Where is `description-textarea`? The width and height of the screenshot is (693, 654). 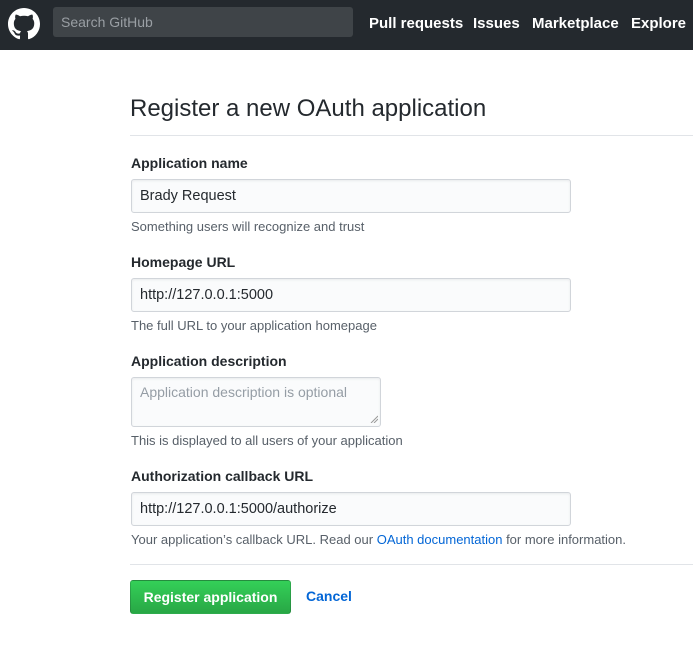 description-textarea is located at coordinates (256, 402).